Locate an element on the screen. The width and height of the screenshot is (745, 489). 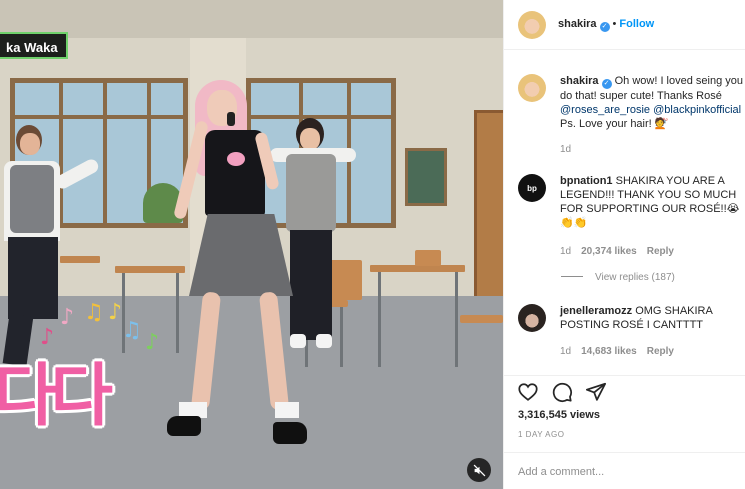
add-comment-bar is located at coordinates (624, 470).